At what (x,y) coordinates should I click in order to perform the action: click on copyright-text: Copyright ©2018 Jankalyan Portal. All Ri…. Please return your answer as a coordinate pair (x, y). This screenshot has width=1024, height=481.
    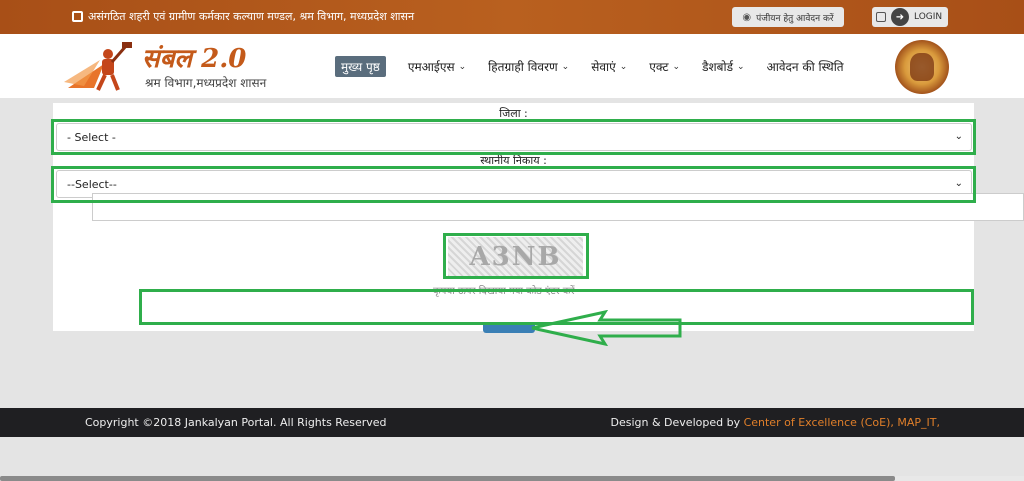
    Looking at the image, I should click on (236, 422).